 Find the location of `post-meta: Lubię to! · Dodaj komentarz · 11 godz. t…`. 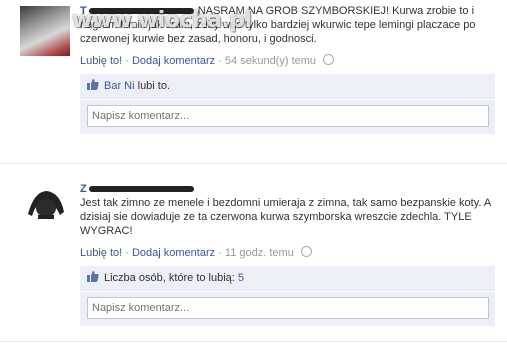

post-meta: Lubię to! · Dodaj komentarz · 11 godz. t… is located at coordinates (287, 253).